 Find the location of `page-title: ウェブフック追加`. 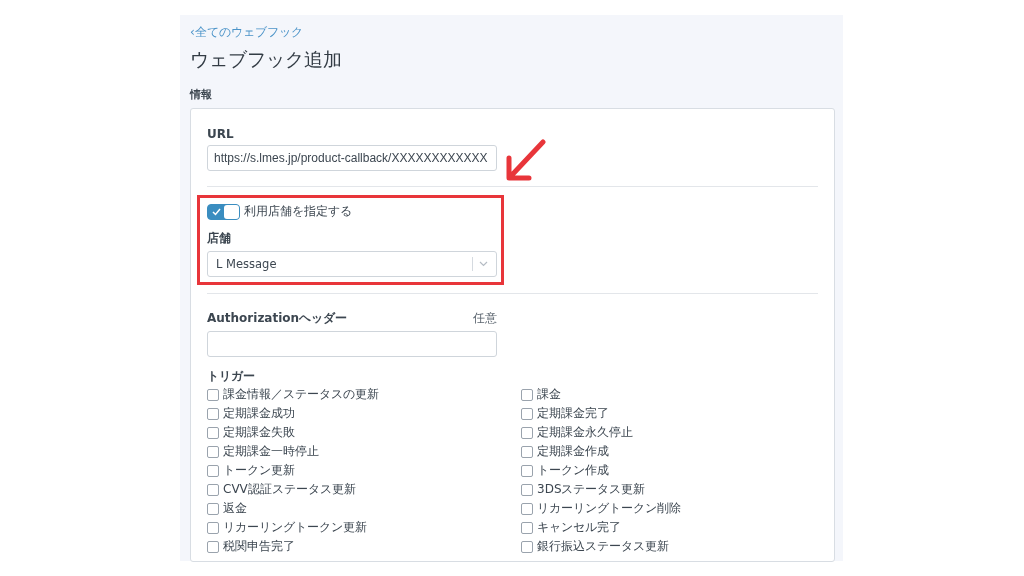

page-title: ウェブフック追加 is located at coordinates (266, 59).